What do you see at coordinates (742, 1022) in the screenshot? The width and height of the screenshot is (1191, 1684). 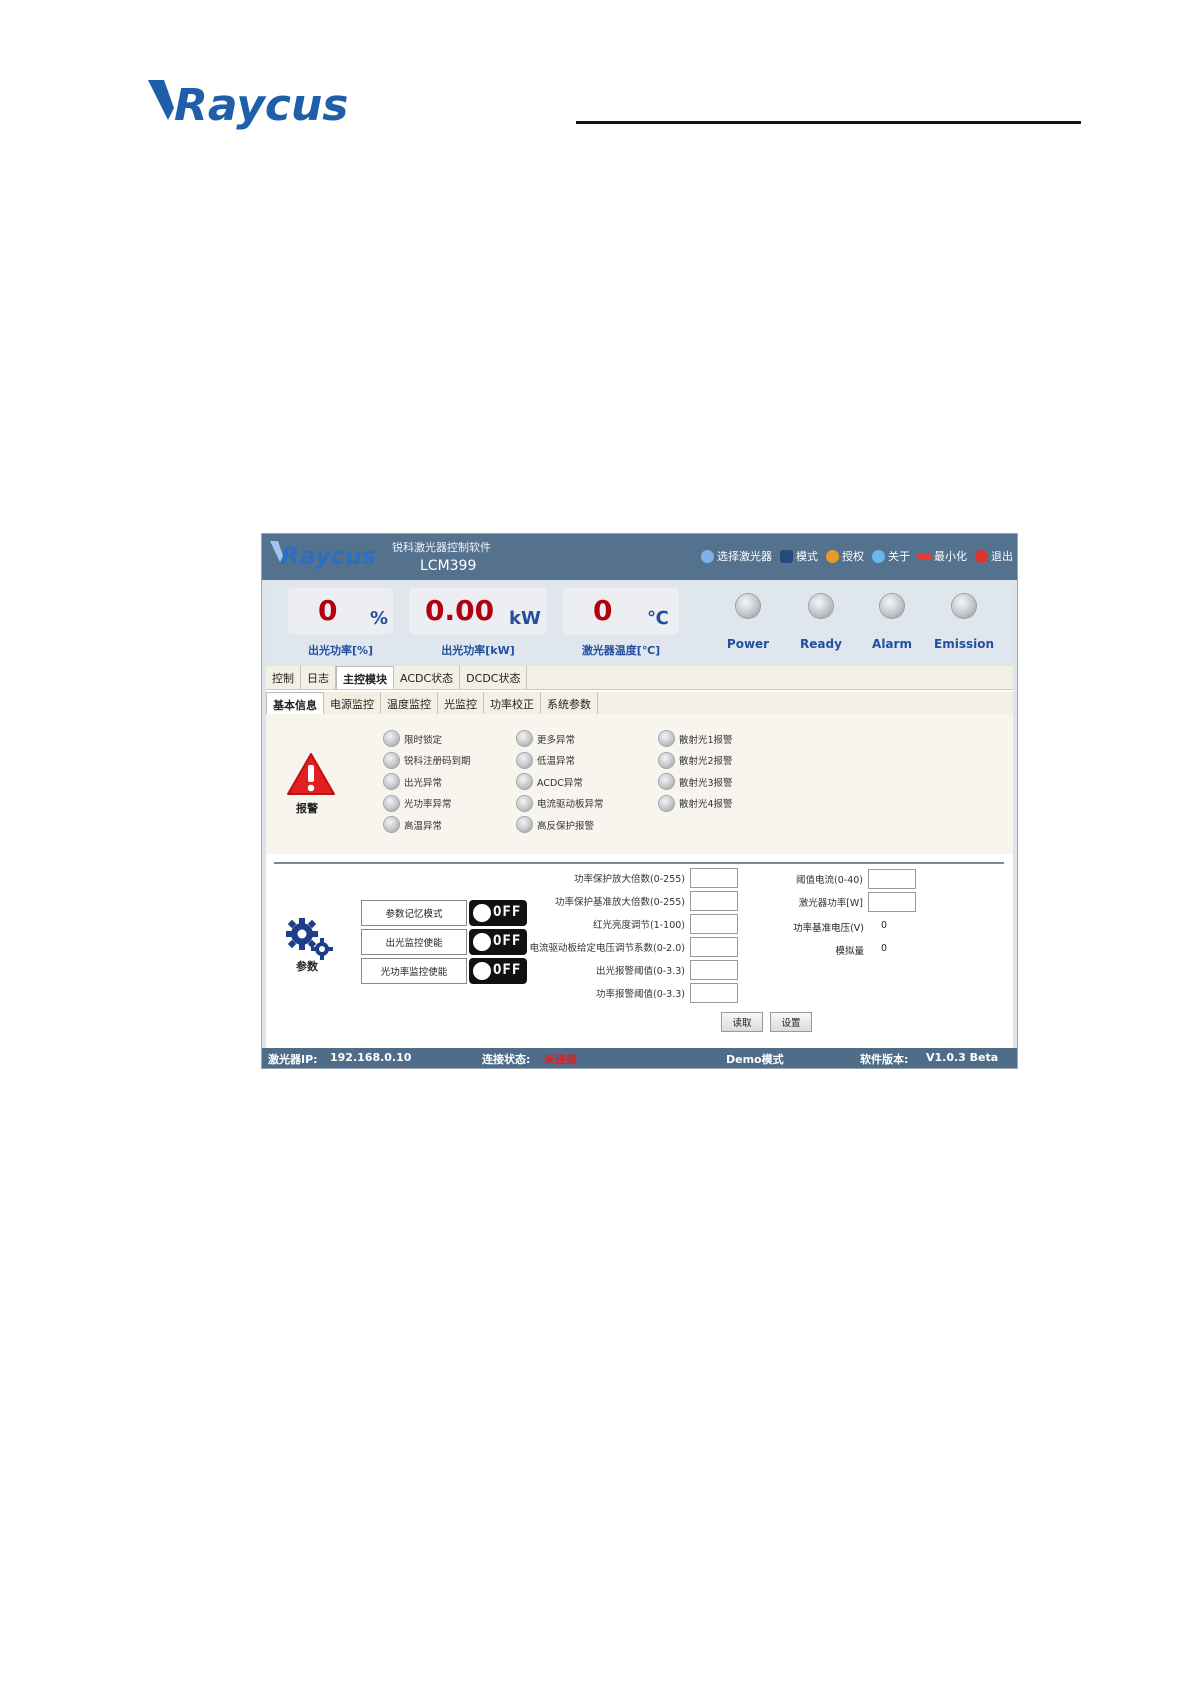 I see `read-button: 读取` at bounding box center [742, 1022].